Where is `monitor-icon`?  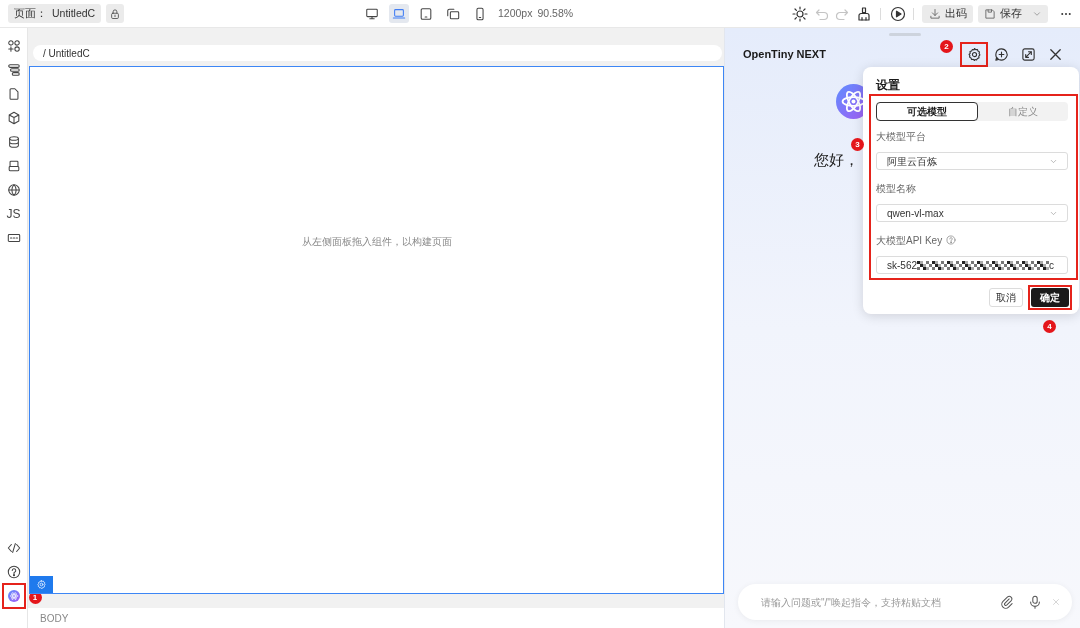 monitor-icon is located at coordinates (372, 13).